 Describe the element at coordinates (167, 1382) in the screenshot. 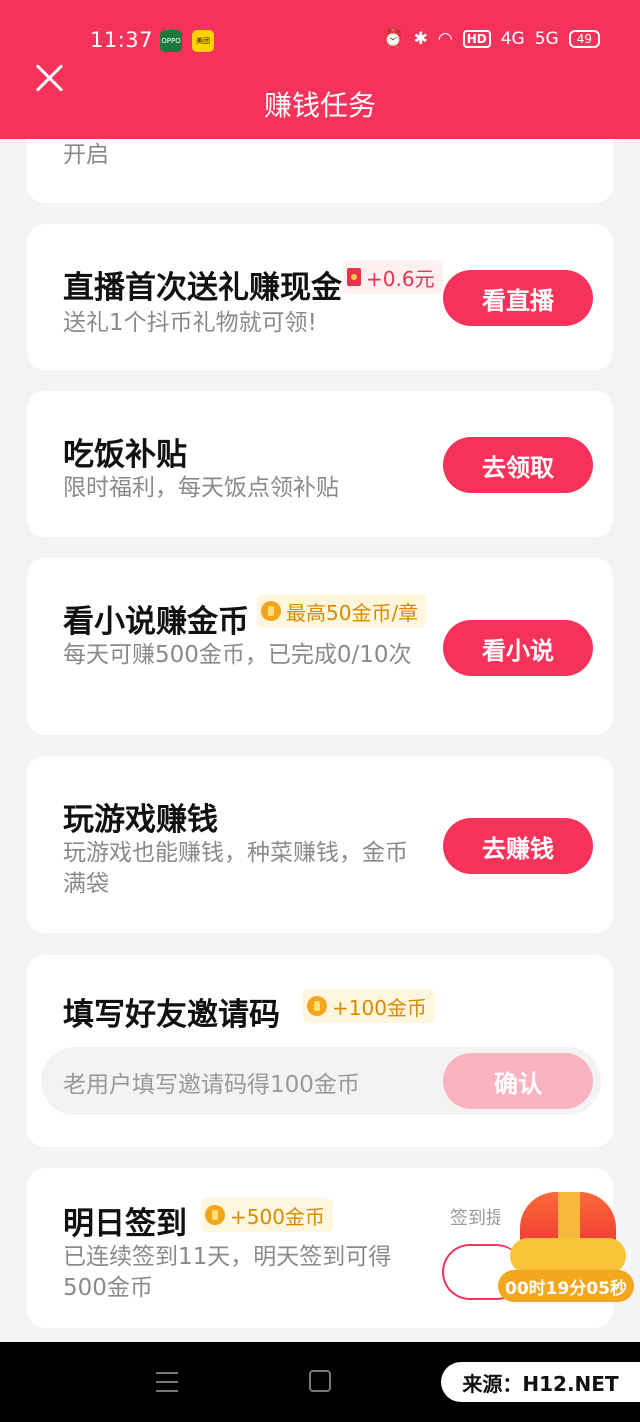

I see `menu-icon` at that location.